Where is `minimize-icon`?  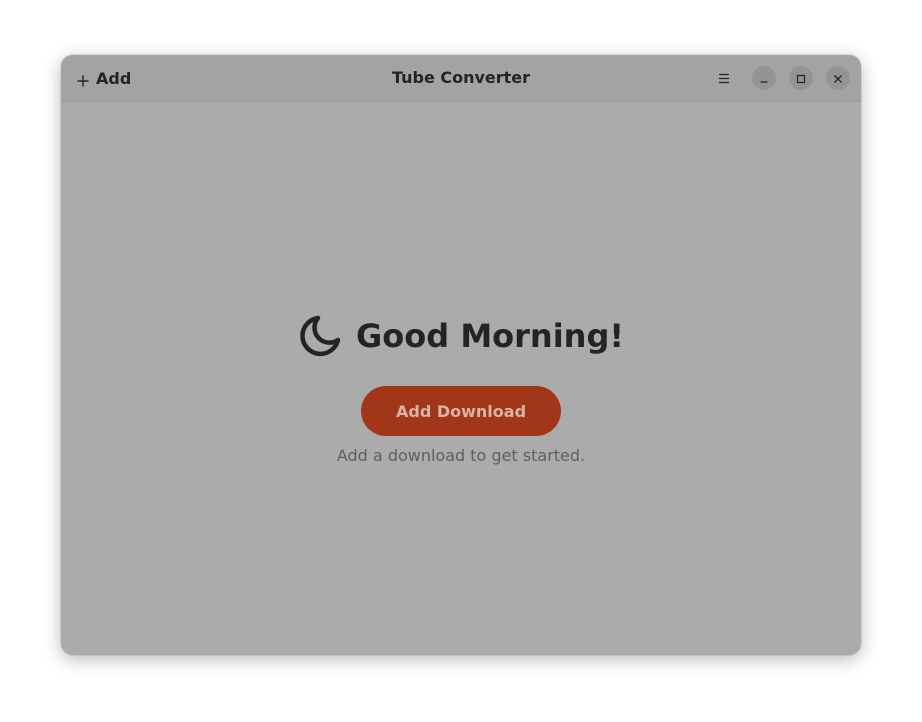
minimize-icon is located at coordinates (764, 78).